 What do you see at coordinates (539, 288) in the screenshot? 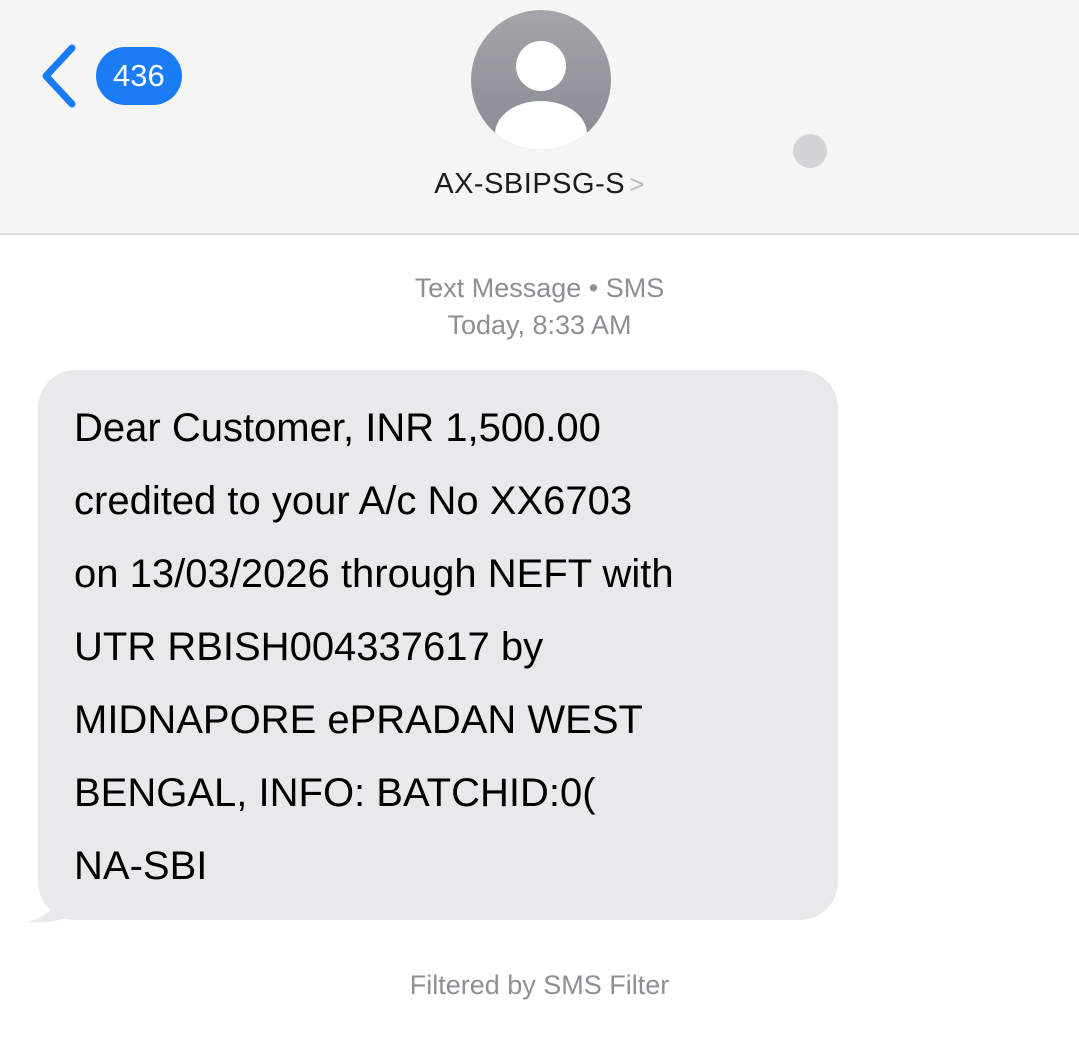
I see `message-type-label: Text Message • SMS` at bounding box center [539, 288].